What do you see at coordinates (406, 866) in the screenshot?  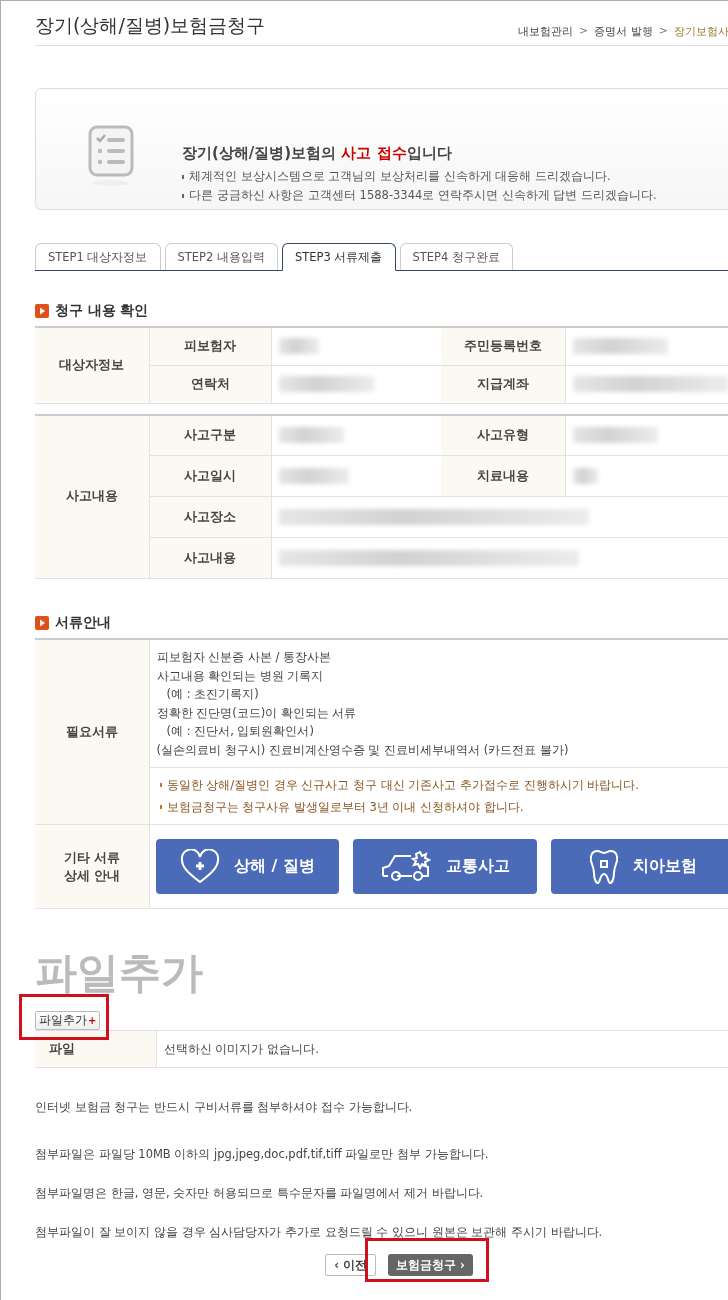 I see `car-crash-icon` at bounding box center [406, 866].